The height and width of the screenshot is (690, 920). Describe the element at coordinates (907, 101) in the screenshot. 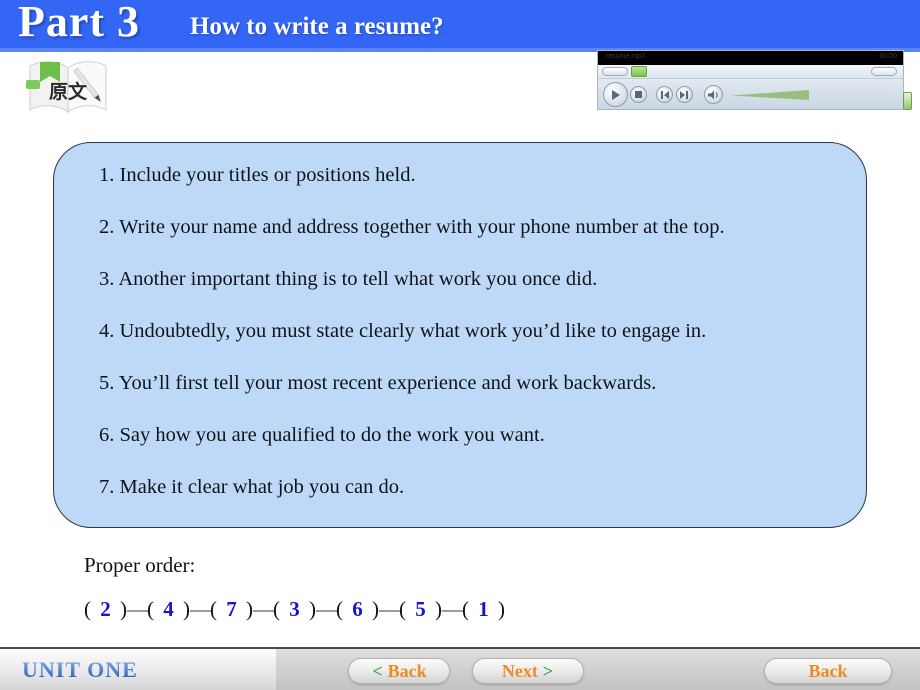

I see `volume-slider-handle` at that location.